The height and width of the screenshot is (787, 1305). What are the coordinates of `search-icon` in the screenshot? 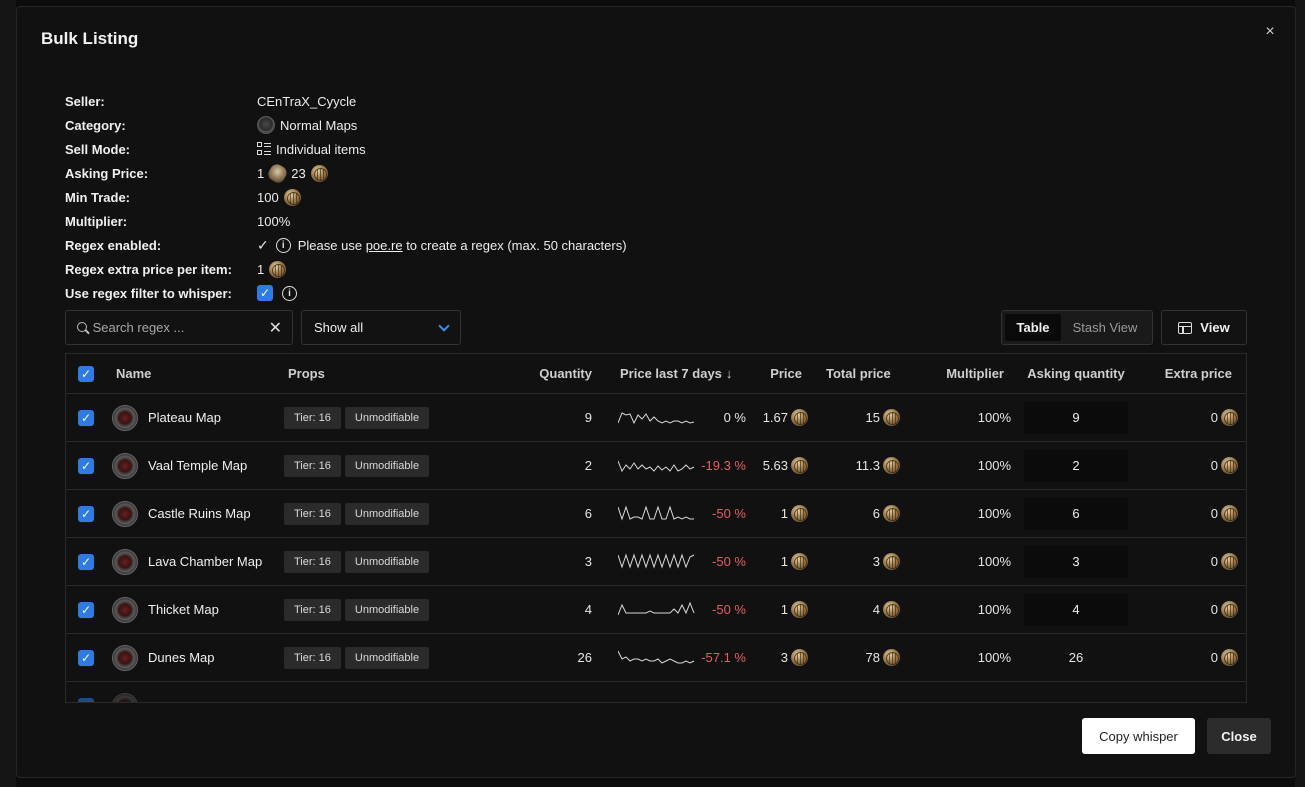 It's located at (81, 328).